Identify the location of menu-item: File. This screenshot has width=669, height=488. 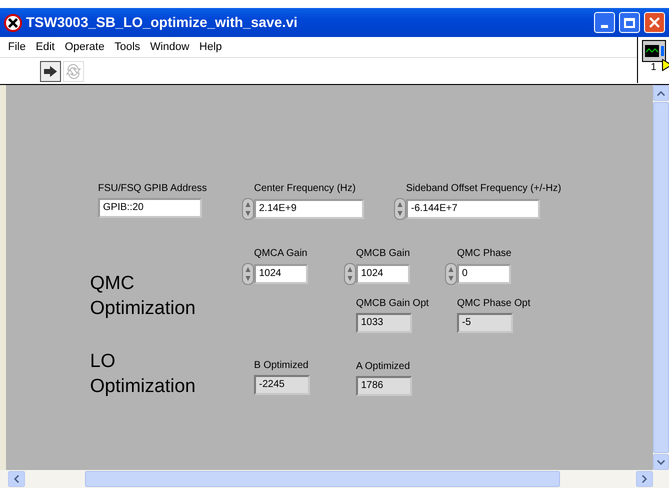
(17, 47).